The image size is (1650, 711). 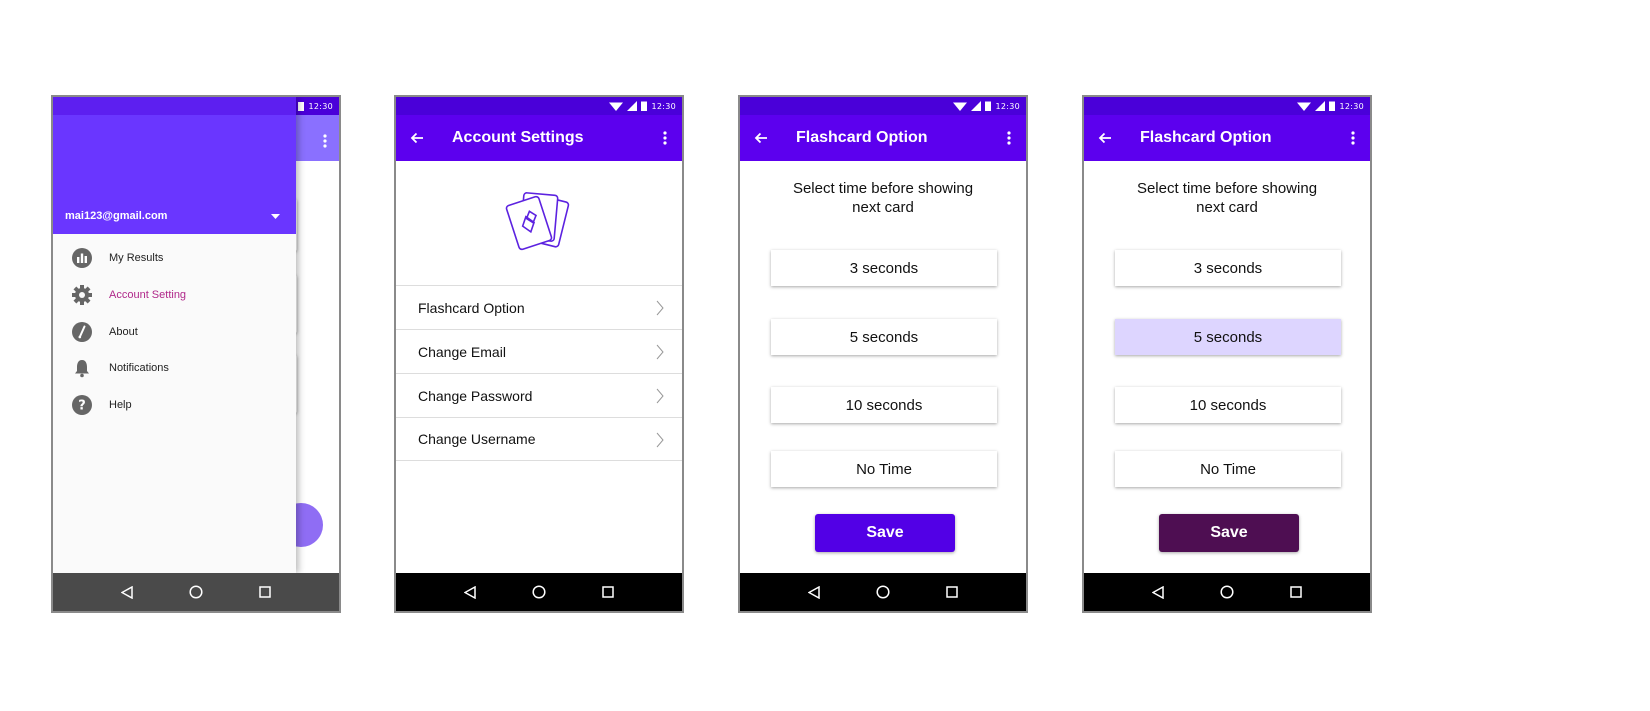 I want to click on settings-item-flashcard-option: Flashcard Option, so click(x=539, y=307).